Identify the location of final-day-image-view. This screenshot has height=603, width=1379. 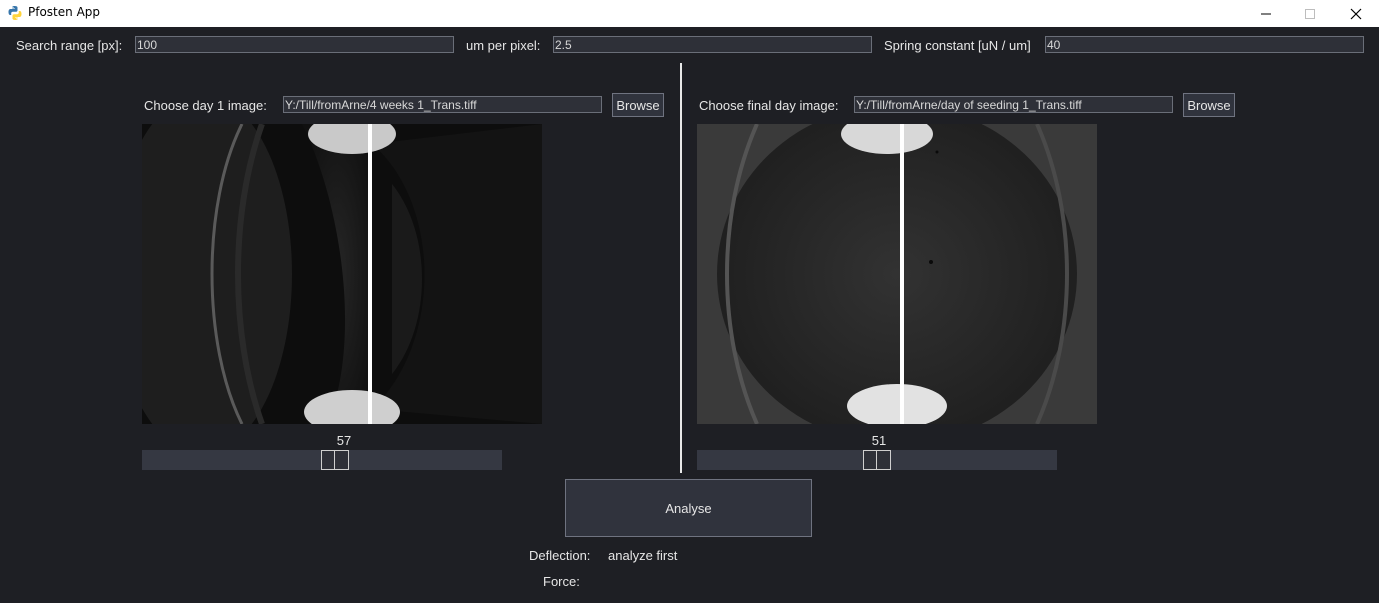
(897, 274).